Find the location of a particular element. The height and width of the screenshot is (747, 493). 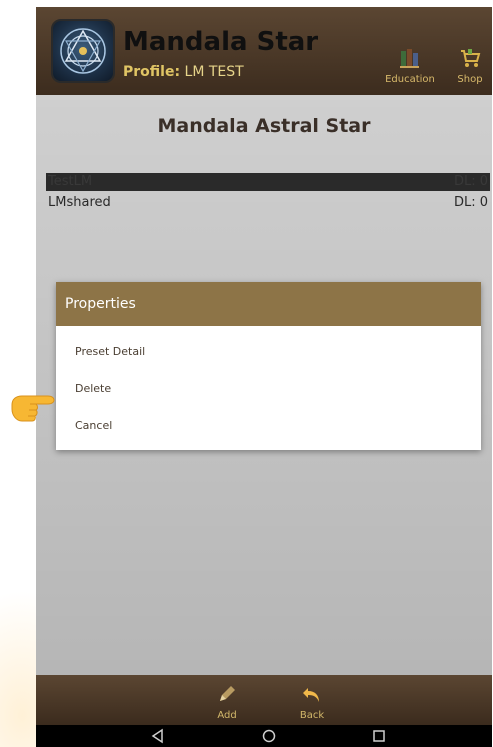

dialog-title: Properties is located at coordinates (100, 304).